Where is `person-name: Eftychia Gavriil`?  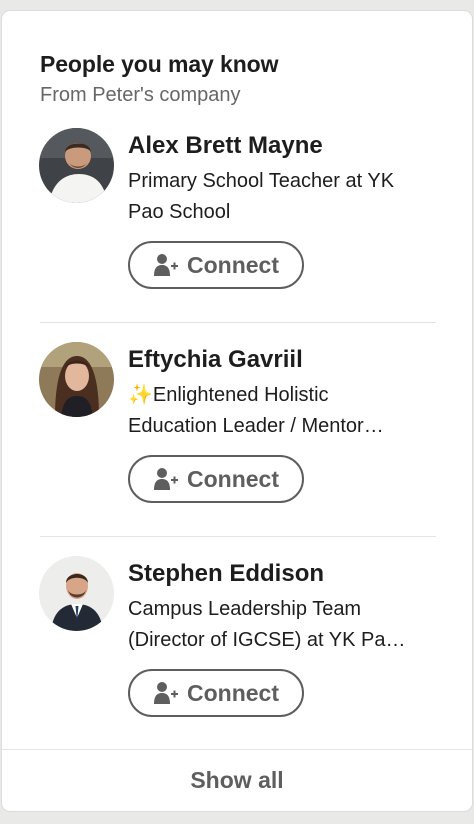
person-name: Eftychia Gavriil is located at coordinates (215, 360).